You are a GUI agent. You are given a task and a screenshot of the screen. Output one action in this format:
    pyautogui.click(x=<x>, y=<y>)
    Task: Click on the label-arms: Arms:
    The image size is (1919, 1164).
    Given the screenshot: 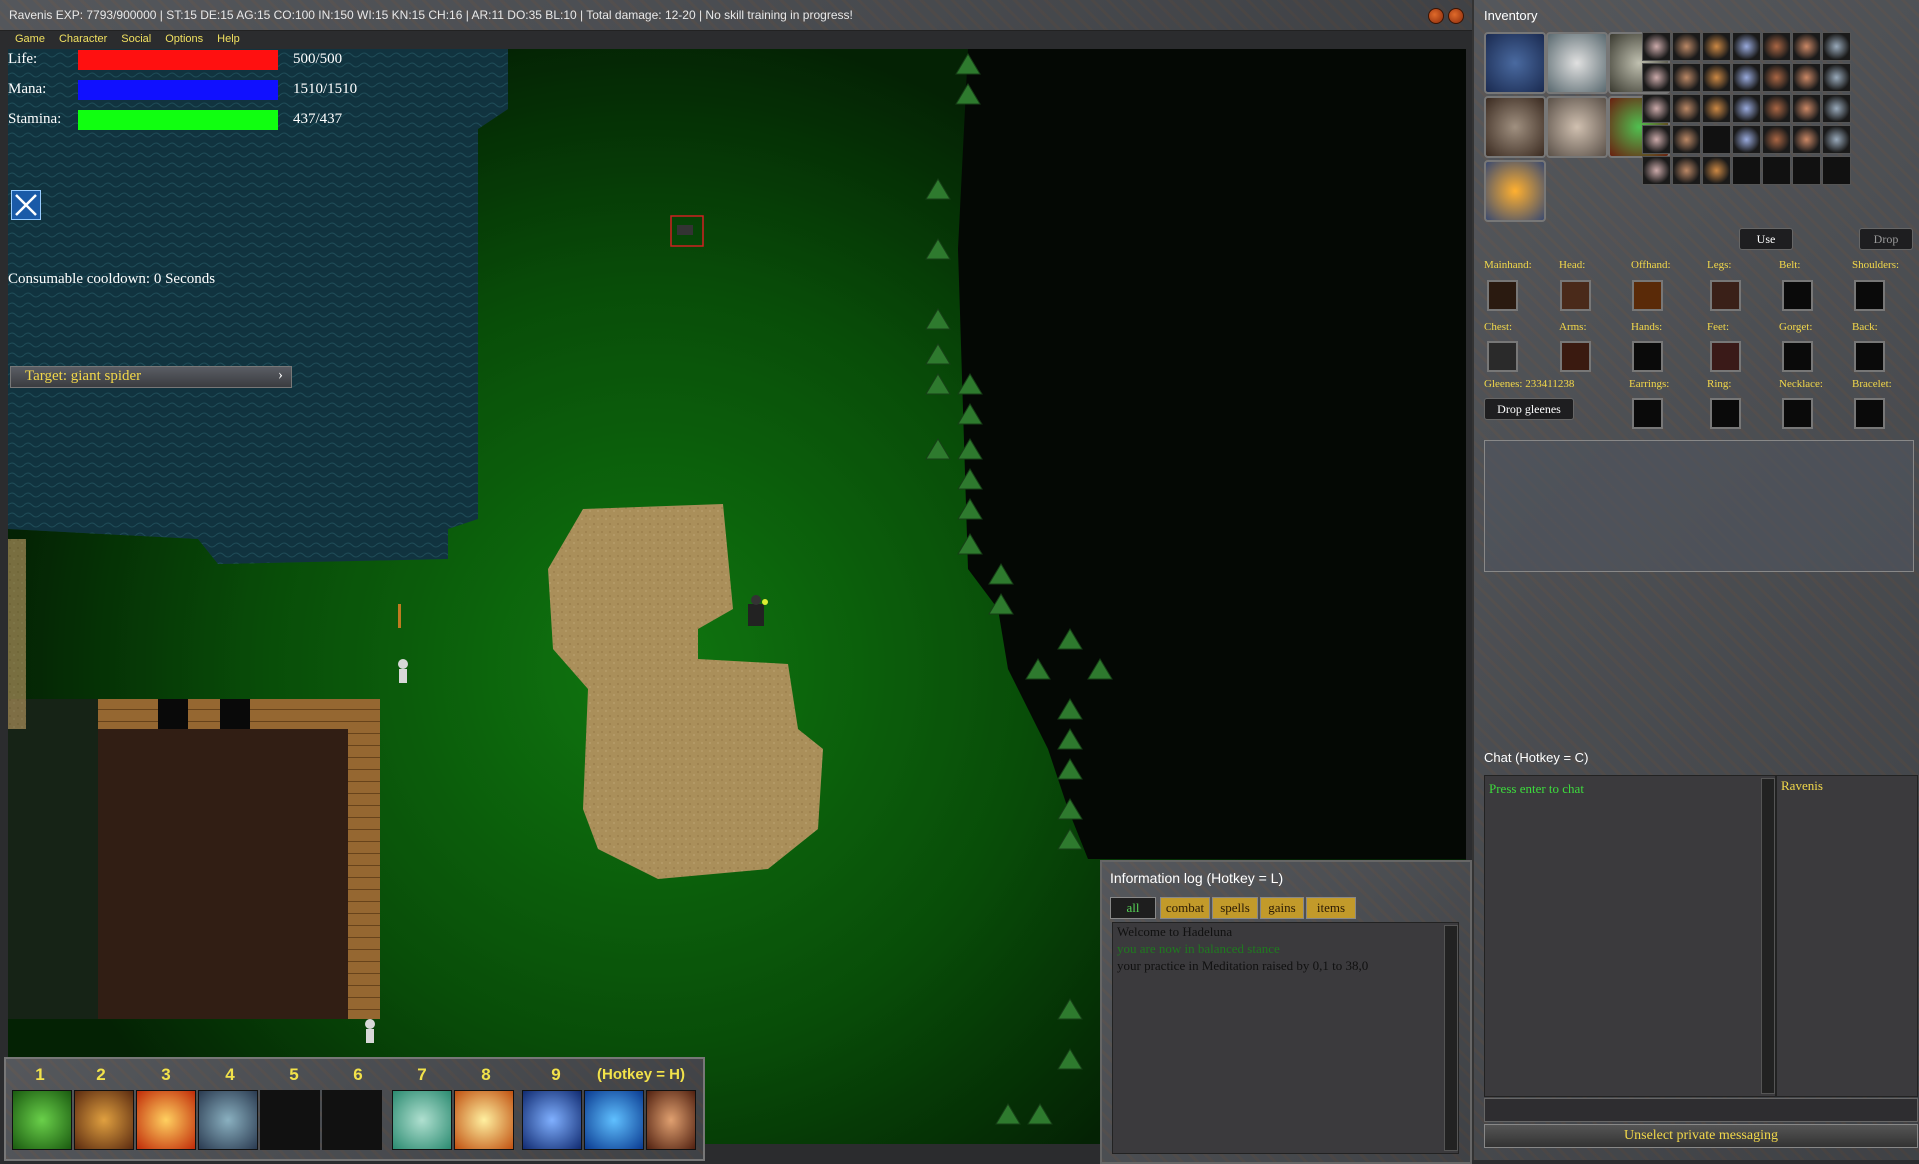 What is the action you would take?
    pyautogui.click(x=1573, y=327)
    